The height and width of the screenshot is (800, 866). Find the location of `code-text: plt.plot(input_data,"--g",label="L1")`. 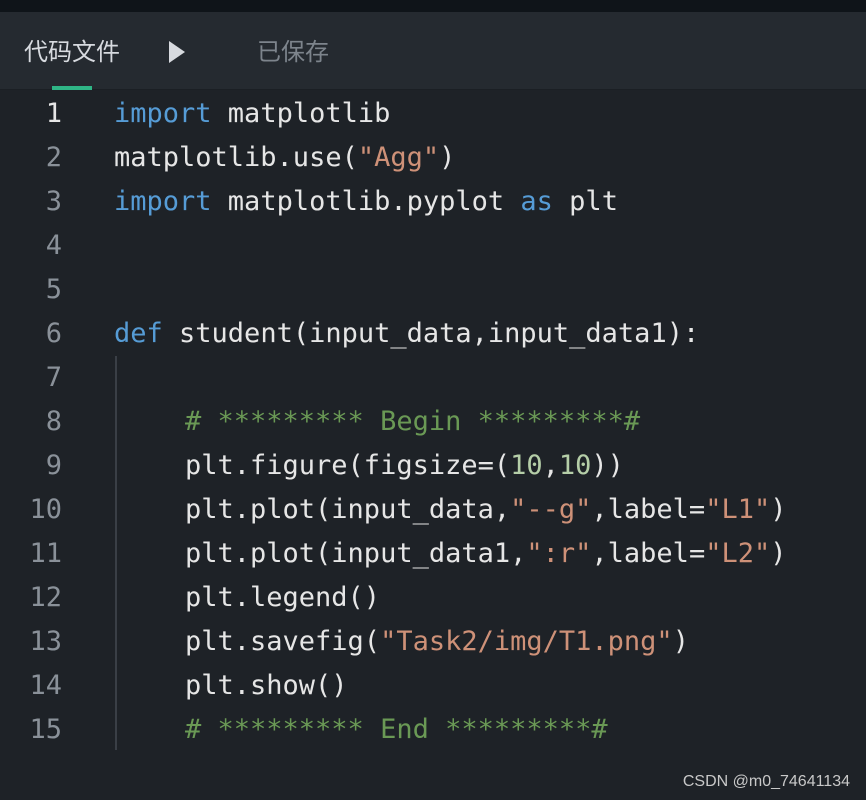

code-text: plt.plot(input_data,"--g",label="L1") is located at coordinates (485, 510).